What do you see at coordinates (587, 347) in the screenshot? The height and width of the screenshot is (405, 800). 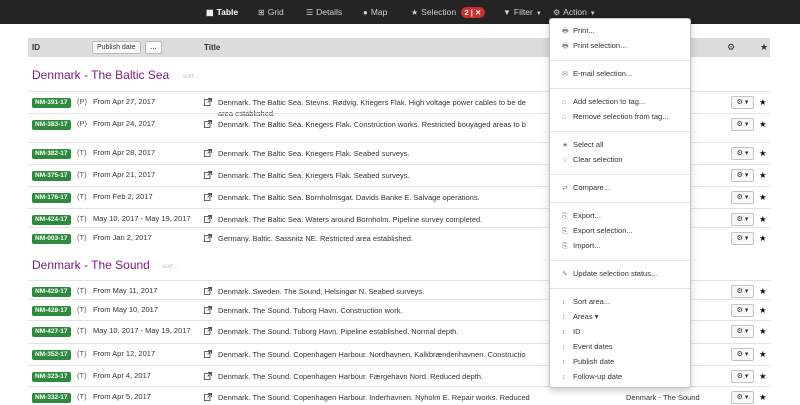 I see `menu-item: ↕ Event dates` at bounding box center [587, 347].